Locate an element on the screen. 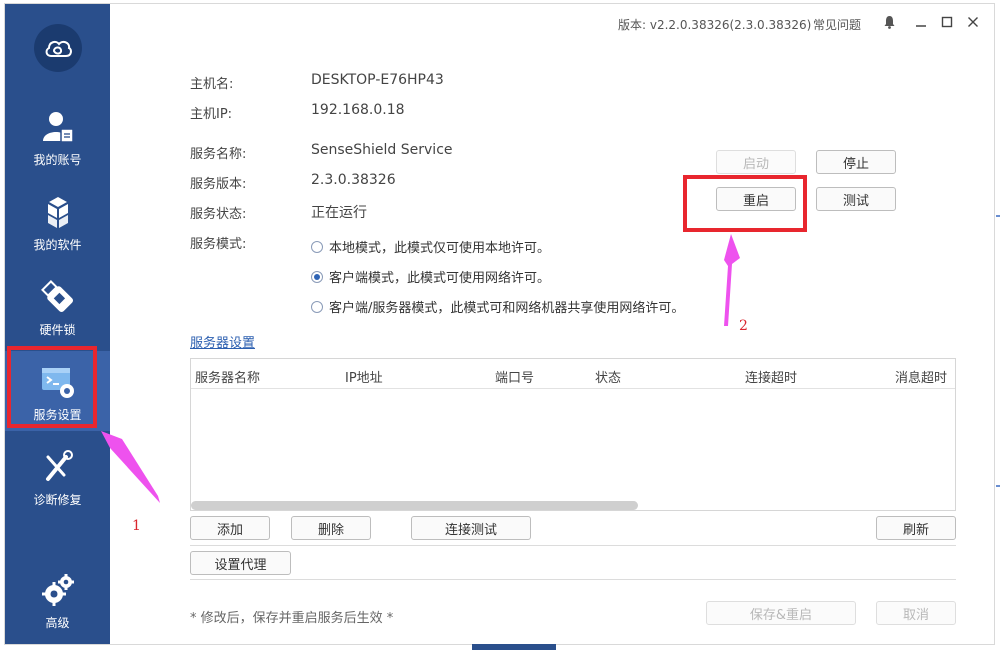 This screenshot has height=650, width=1000. refresh-button: 刷新 is located at coordinates (916, 528).